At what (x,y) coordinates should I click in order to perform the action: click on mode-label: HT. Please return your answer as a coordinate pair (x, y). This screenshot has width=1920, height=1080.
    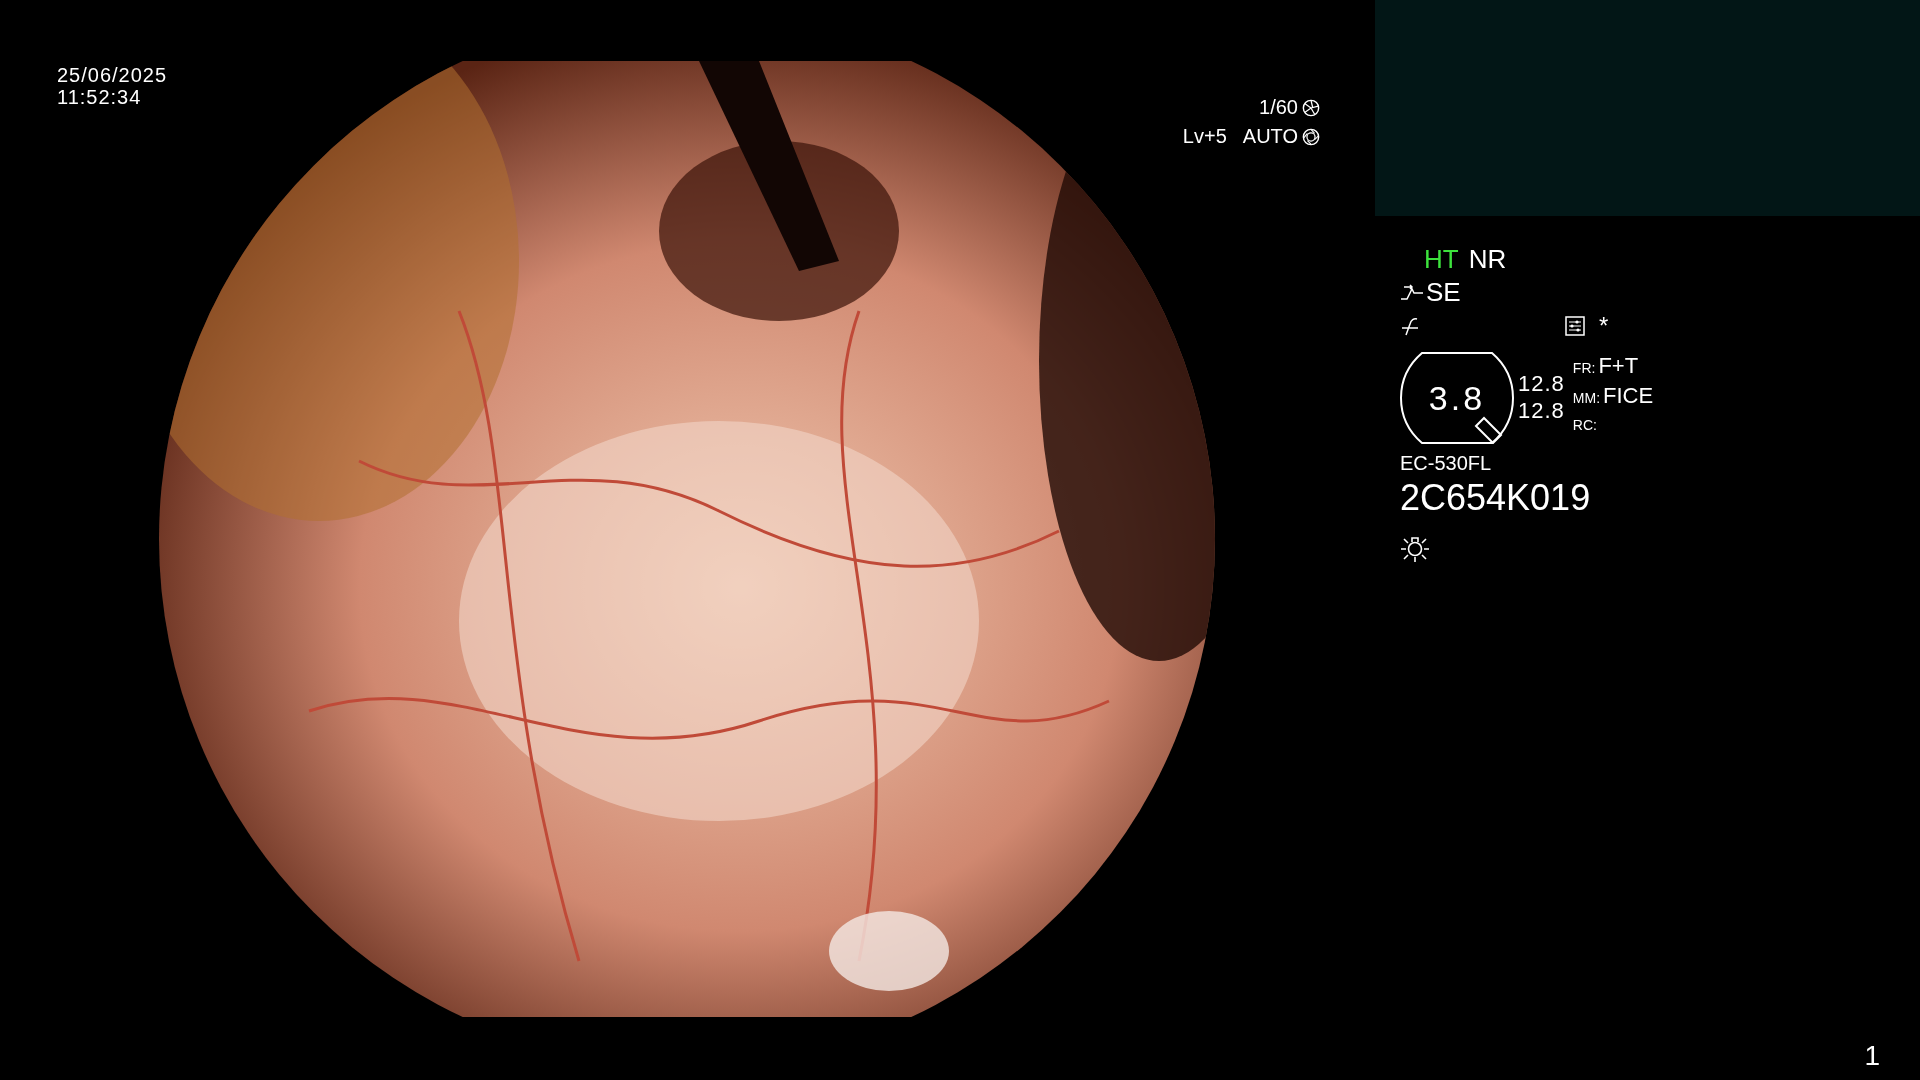
    Looking at the image, I should click on (1441, 259).